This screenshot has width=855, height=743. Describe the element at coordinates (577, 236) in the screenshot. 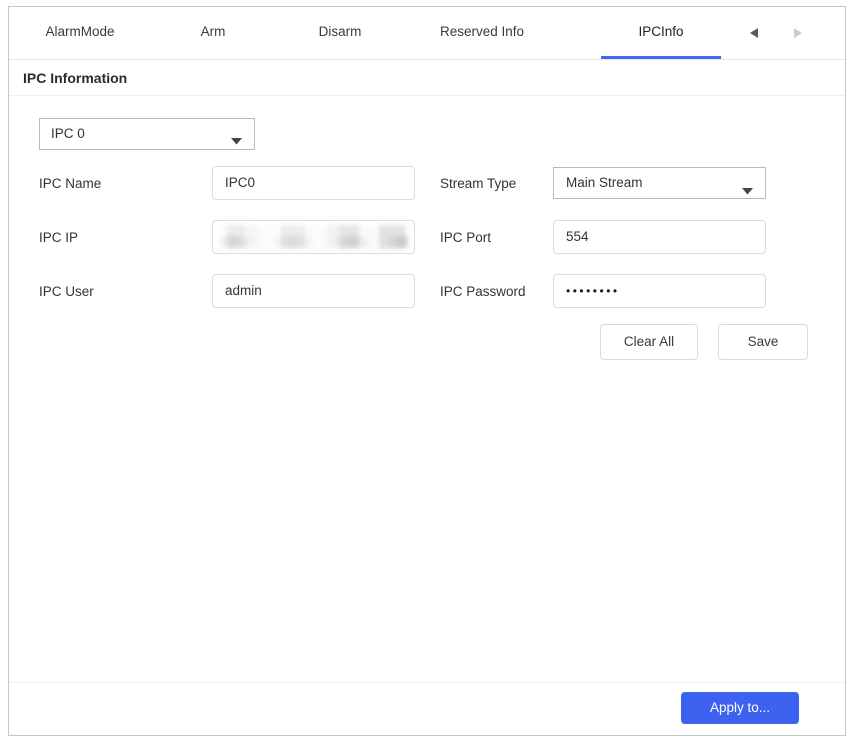

I see `ipc-port-value: 554` at that location.